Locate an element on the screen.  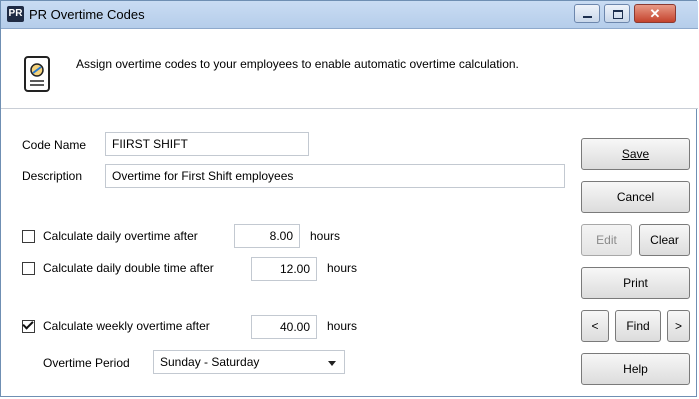
save-button: Save is located at coordinates (635, 154).